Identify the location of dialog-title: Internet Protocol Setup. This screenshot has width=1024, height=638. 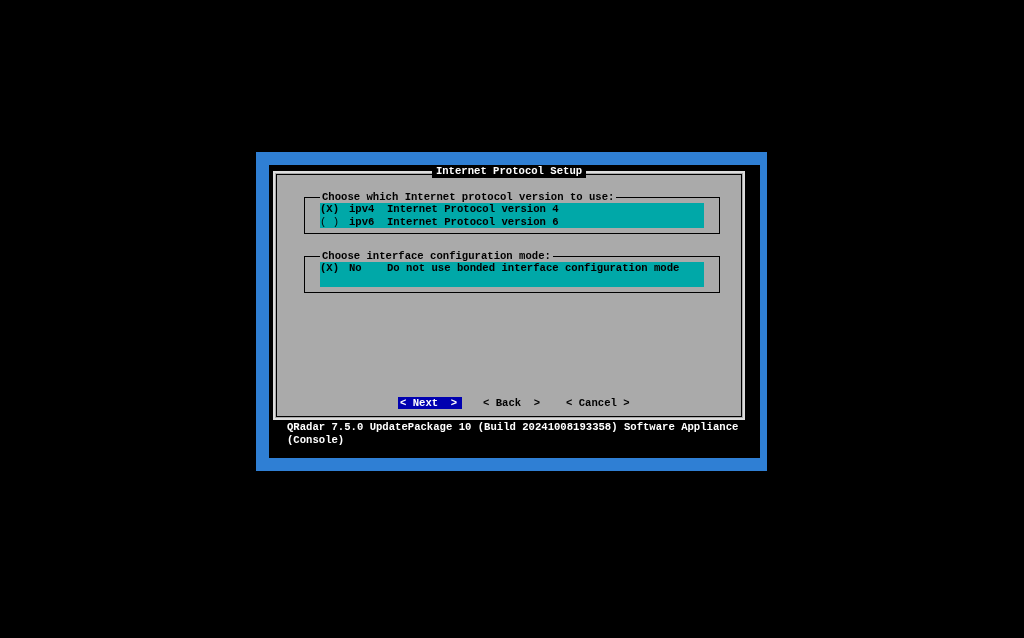
(509, 171).